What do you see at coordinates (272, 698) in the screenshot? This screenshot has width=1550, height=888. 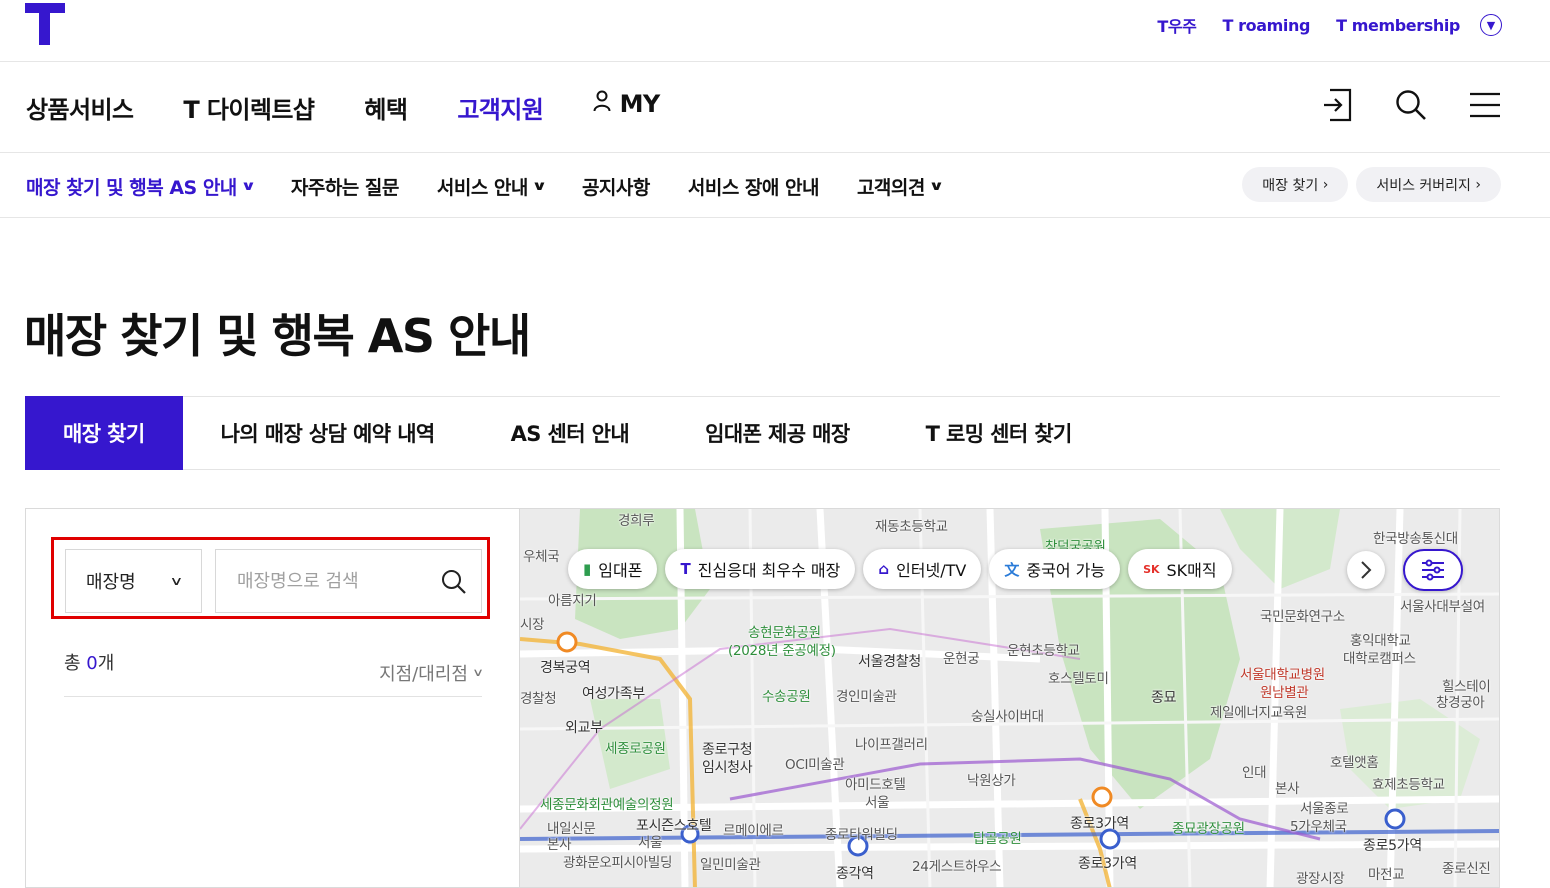 I see `store-search-panel: 매장명 ∨ 총 0개 지점/대리점 ∨` at bounding box center [272, 698].